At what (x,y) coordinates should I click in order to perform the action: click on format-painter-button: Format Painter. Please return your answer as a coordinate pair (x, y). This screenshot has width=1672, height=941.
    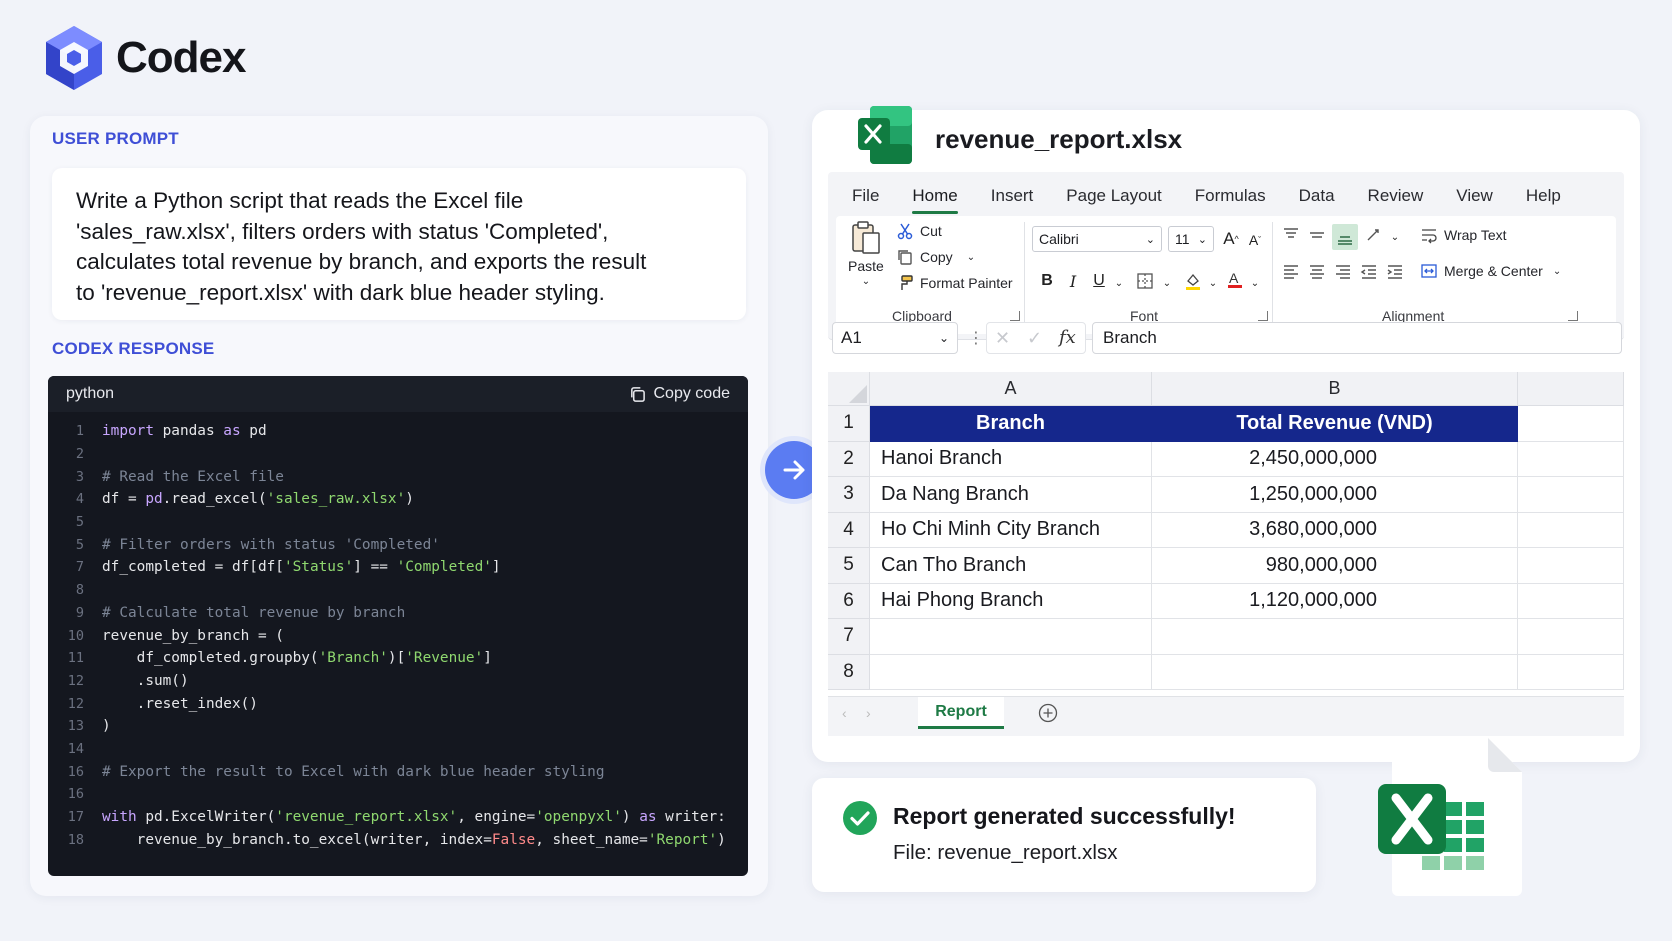
    Looking at the image, I should click on (954, 283).